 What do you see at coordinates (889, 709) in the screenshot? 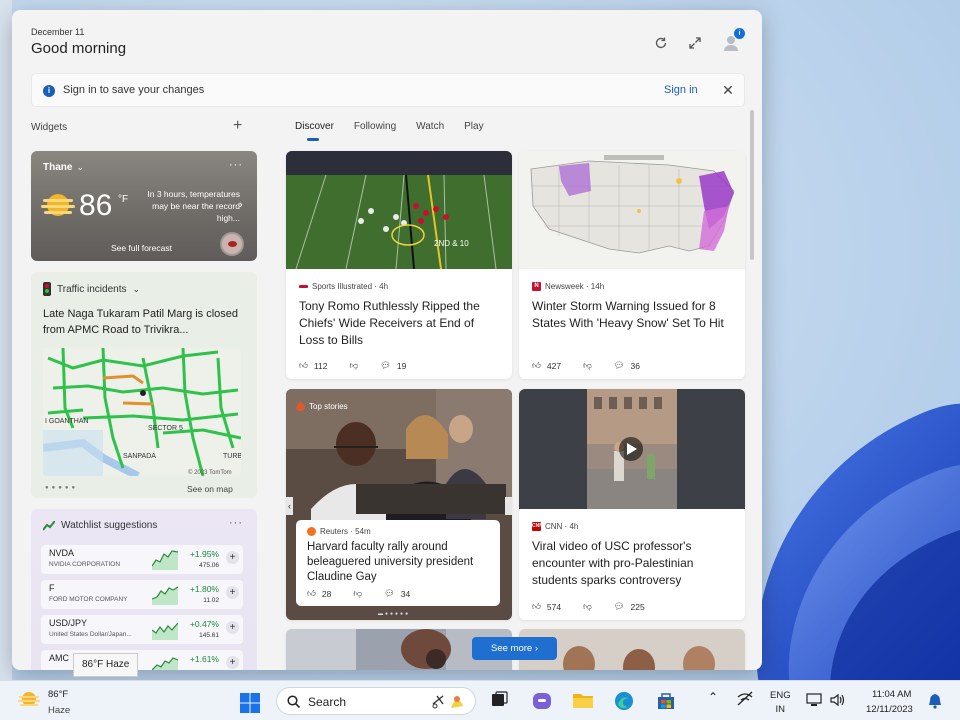
I see `clock-date: 12/11/2023` at bounding box center [889, 709].